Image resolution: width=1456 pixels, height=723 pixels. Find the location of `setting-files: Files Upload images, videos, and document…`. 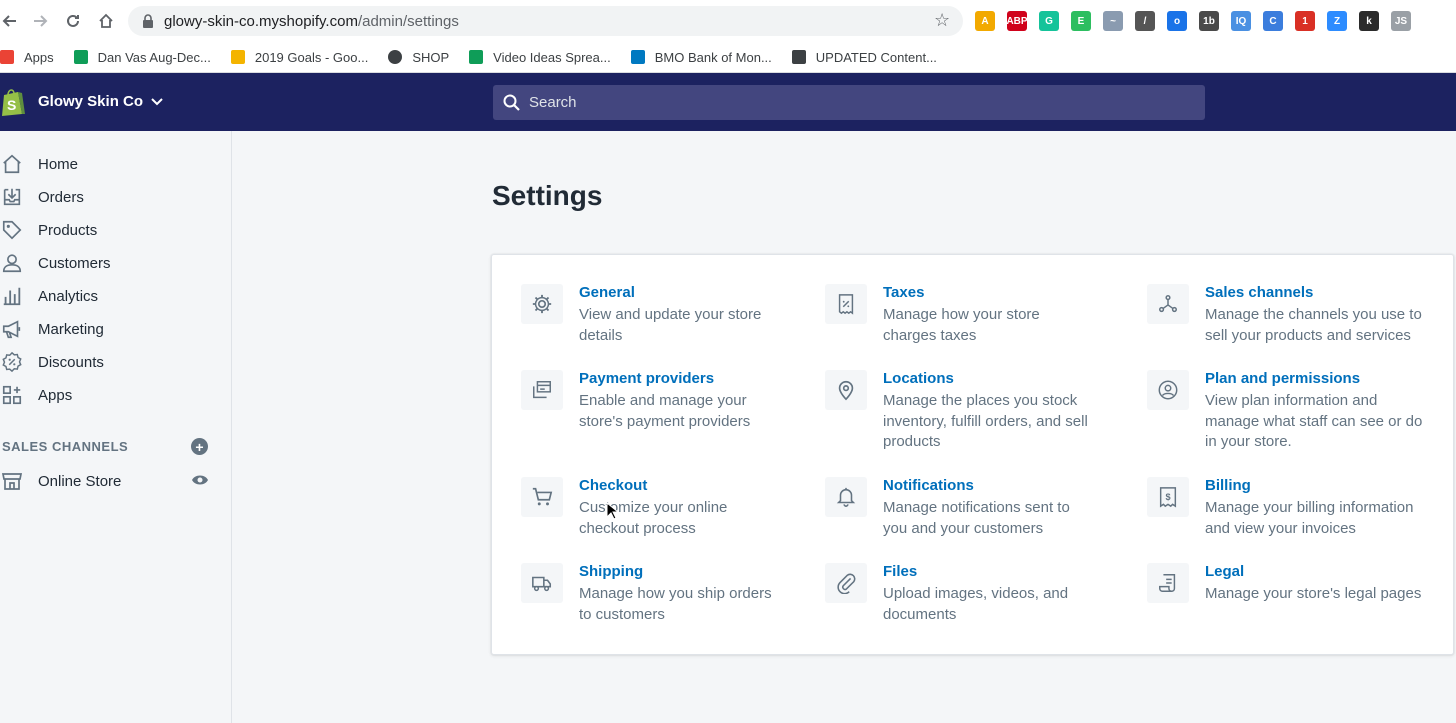

setting-files: Files Upload images, videos, and document… is located at coordinates (975, 603).